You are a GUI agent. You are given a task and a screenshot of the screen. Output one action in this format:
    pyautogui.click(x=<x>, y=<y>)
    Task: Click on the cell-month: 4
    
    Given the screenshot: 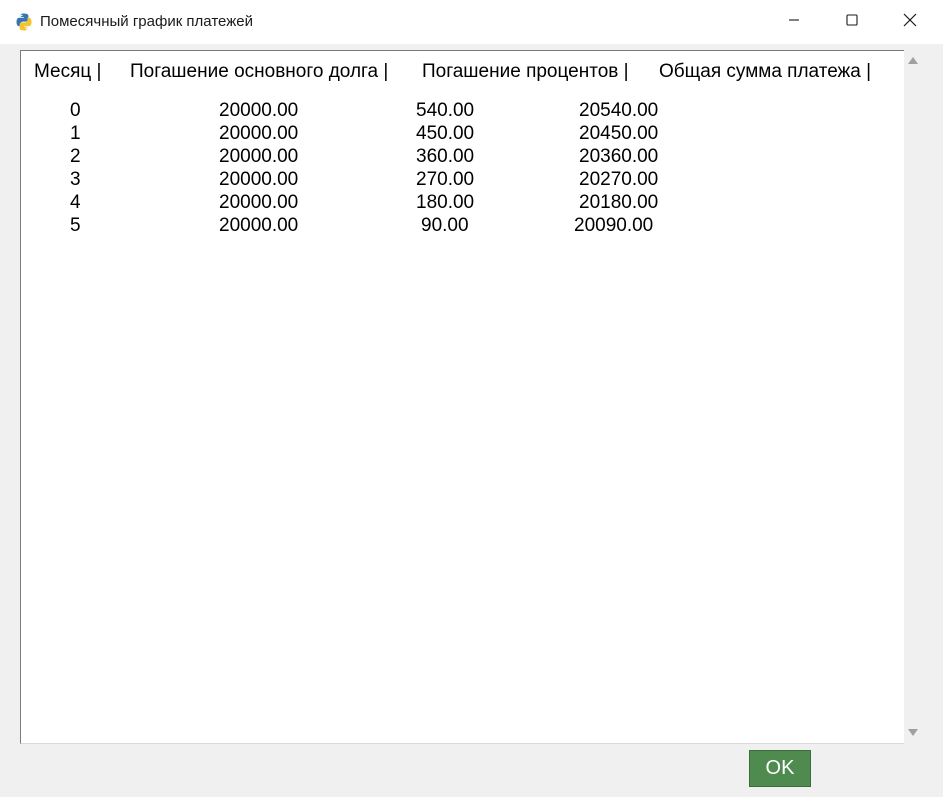 What is the action you would take?
    pyautogui.click(x=75, y=202)
    